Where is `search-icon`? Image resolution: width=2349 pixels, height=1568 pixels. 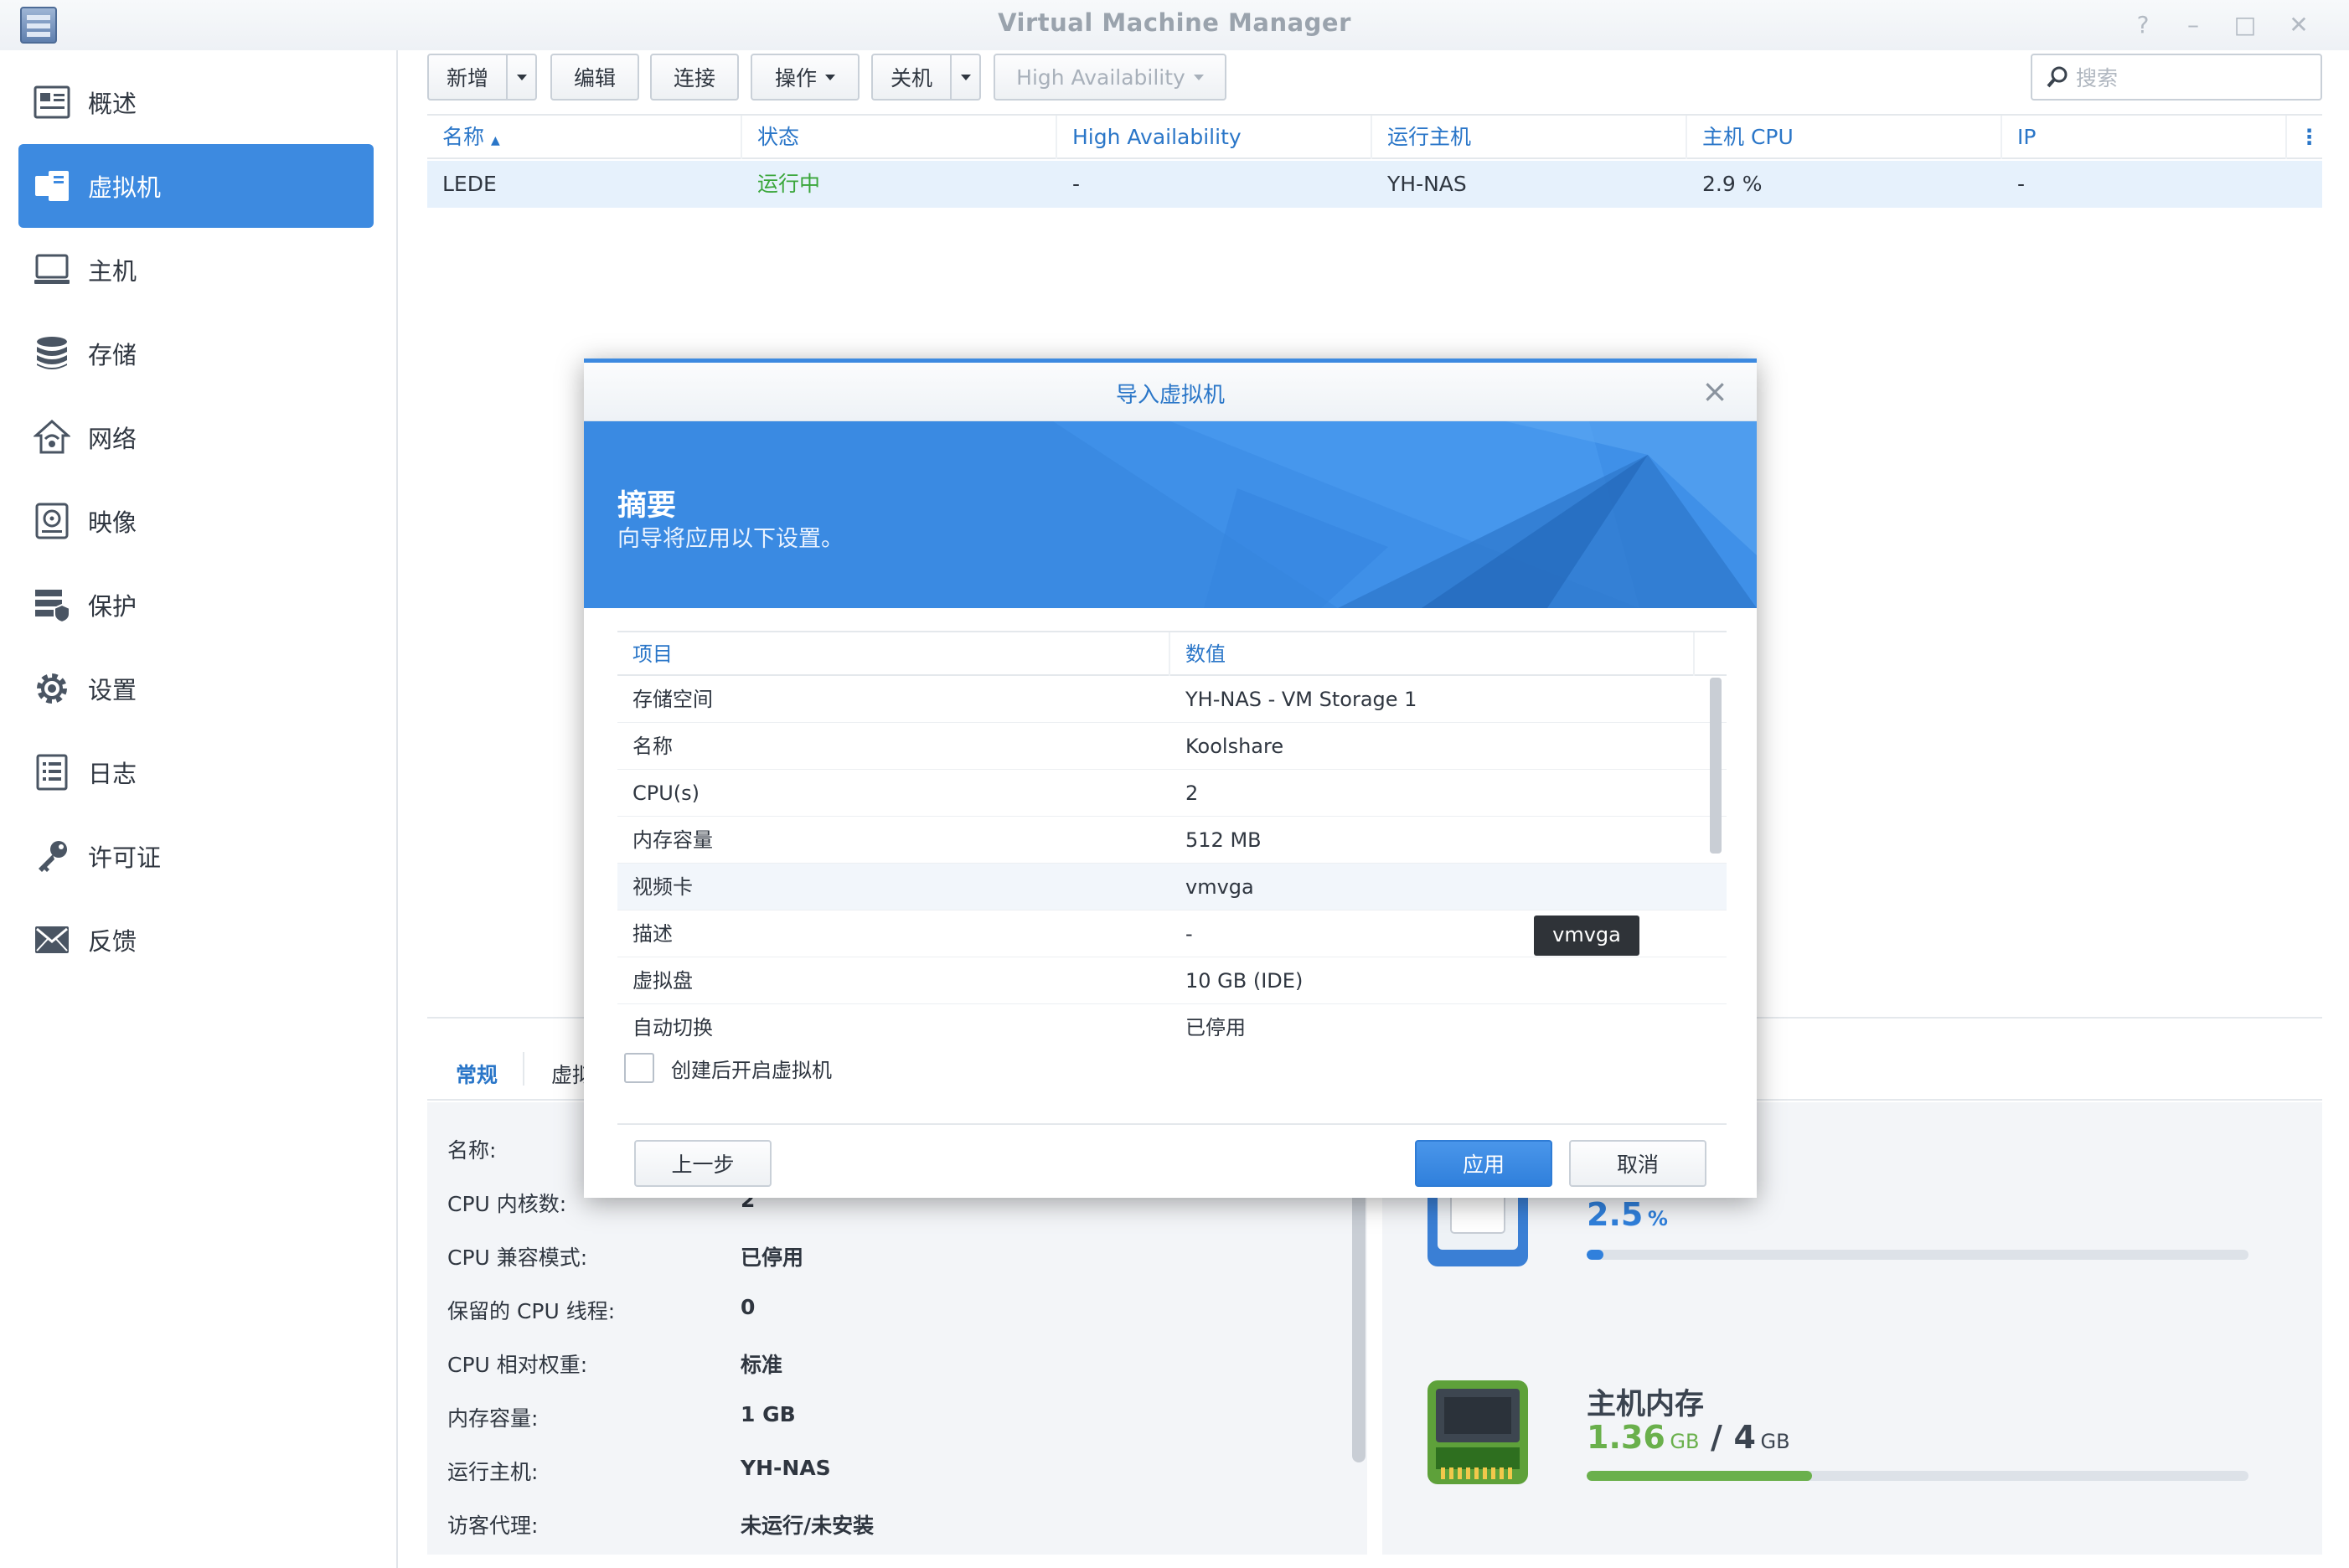 search-icon is located at coordinates (2057, 77).